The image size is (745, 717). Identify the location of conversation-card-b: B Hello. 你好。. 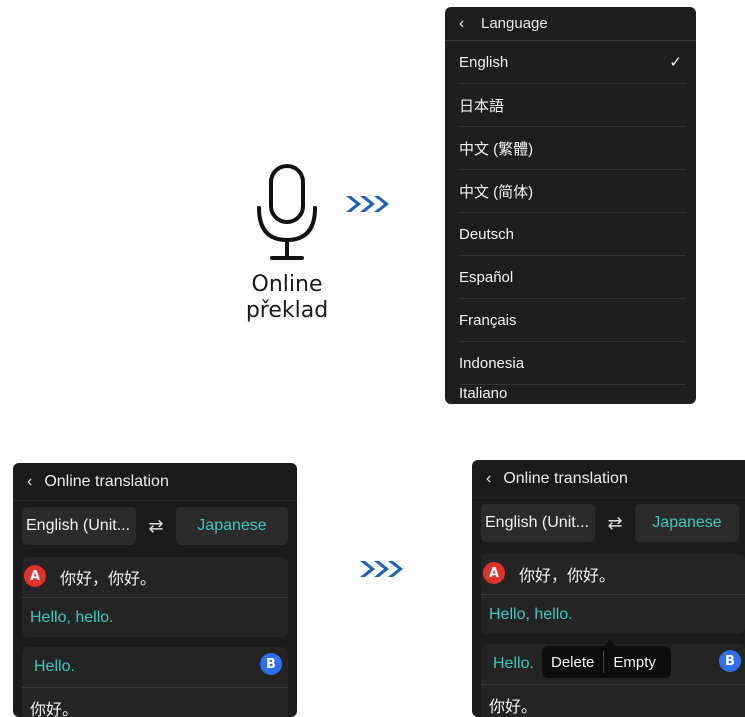
(155, 682).